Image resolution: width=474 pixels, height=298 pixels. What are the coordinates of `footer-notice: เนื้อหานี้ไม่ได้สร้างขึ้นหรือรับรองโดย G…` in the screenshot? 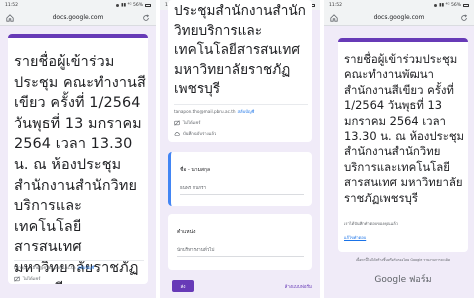 It's located at (403, 260).